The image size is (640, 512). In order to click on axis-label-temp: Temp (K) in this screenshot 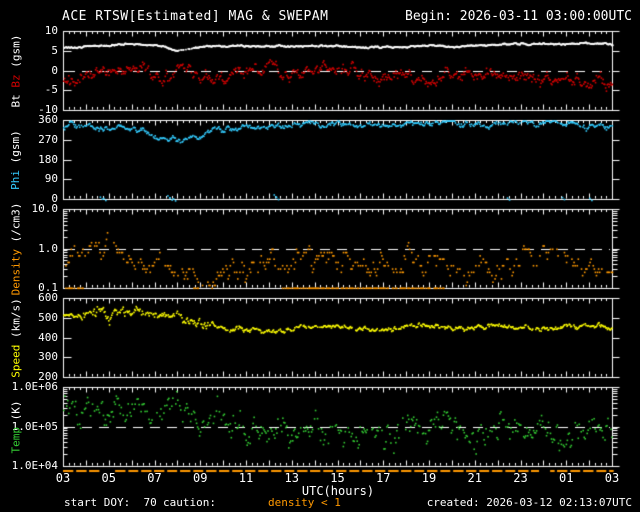, I will do `click(15, 427)`.